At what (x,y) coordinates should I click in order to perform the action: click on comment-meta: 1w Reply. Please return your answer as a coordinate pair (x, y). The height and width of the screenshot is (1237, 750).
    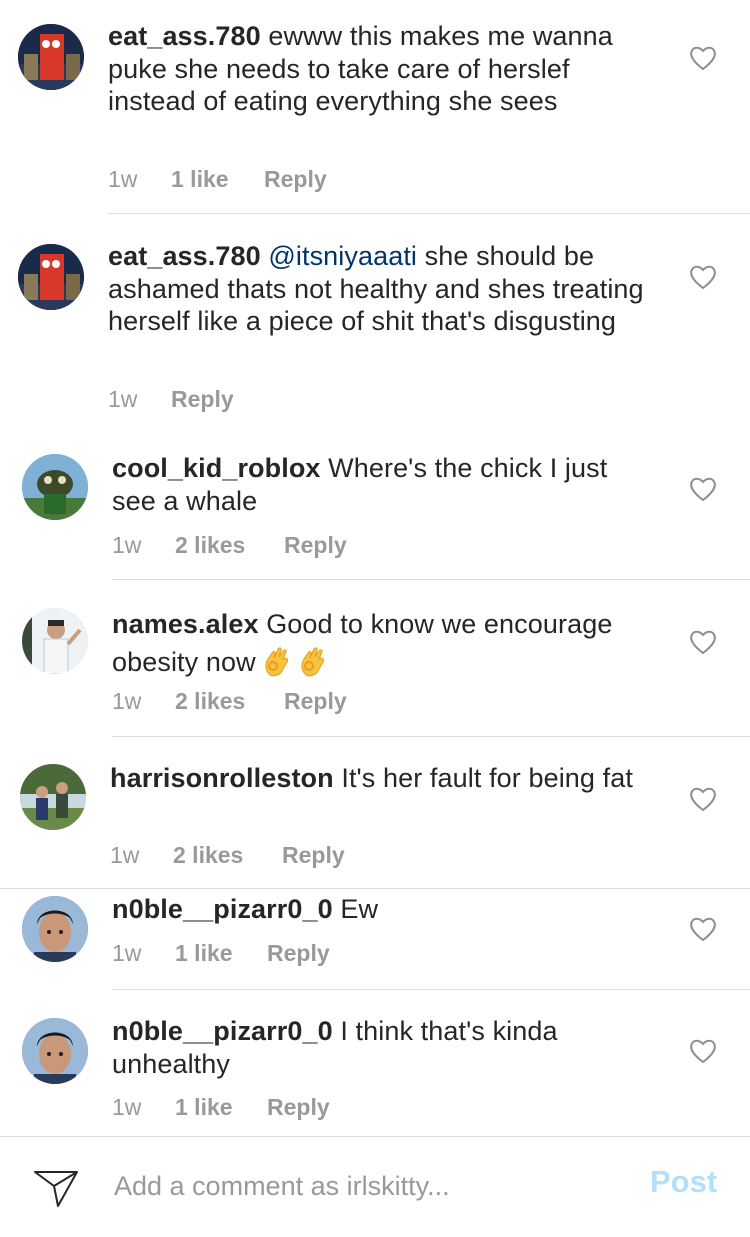
    Looking at the image, I should click on (171, 399).